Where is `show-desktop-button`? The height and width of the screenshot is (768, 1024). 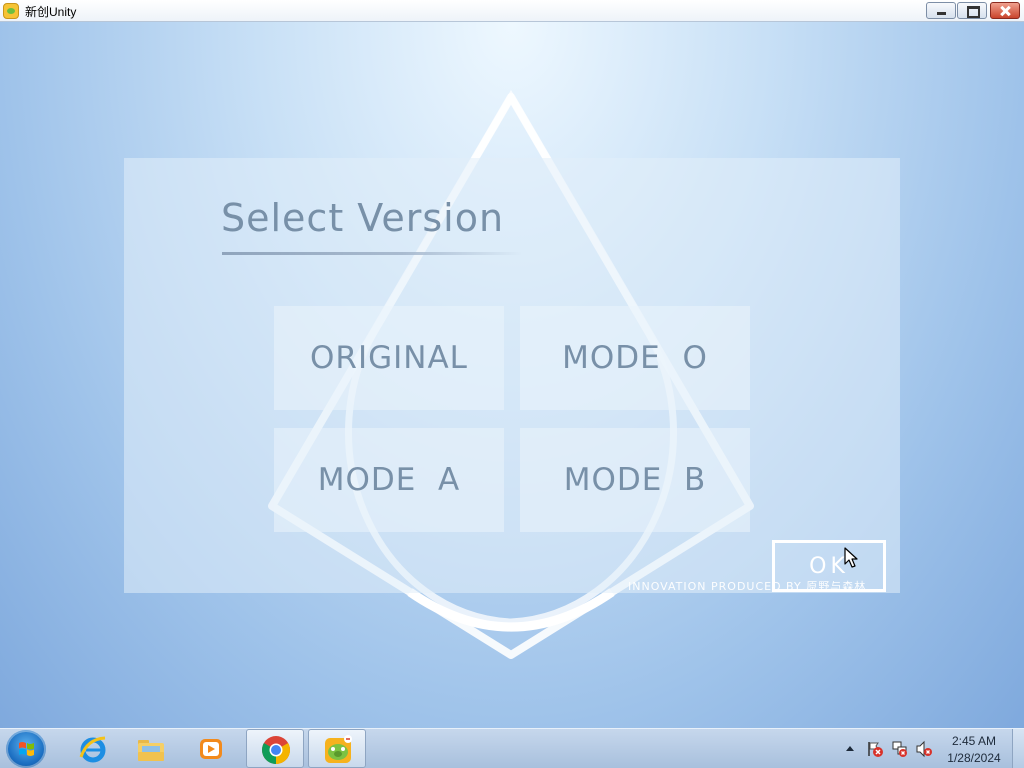
show-desktop-button is located at coordinates (1018, 748).